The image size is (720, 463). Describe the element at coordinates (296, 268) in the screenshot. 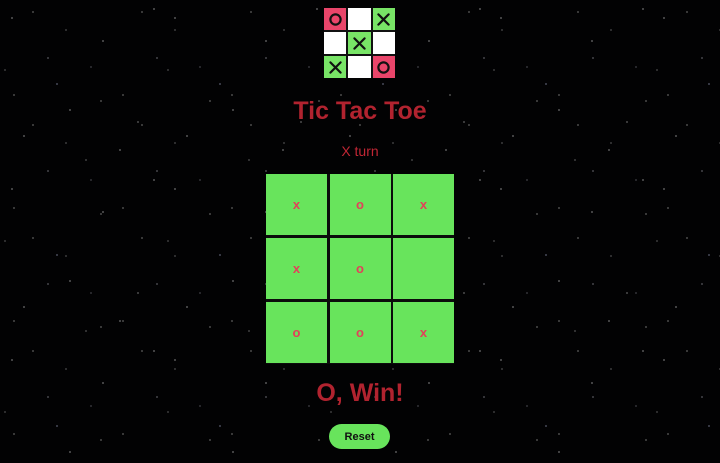

I see `board-cell-4: x` at that location.